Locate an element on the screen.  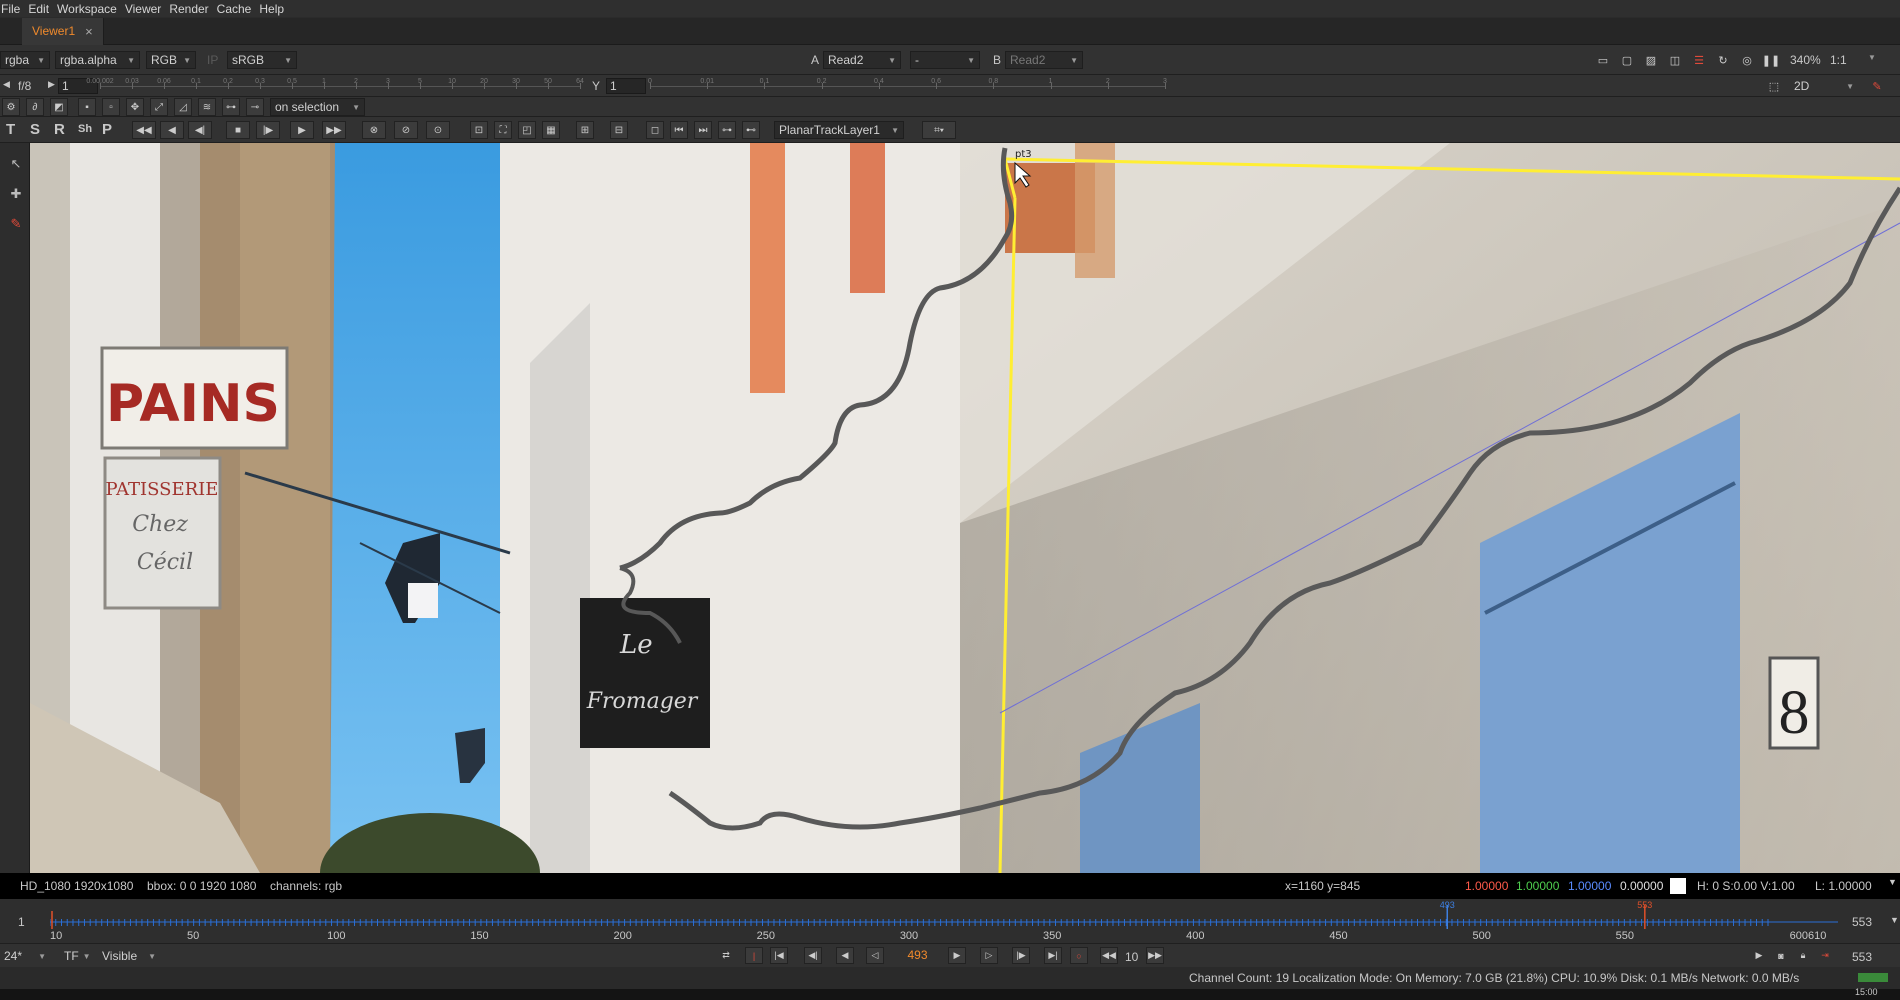
menu-file: File is located at coordinates (14, 9).